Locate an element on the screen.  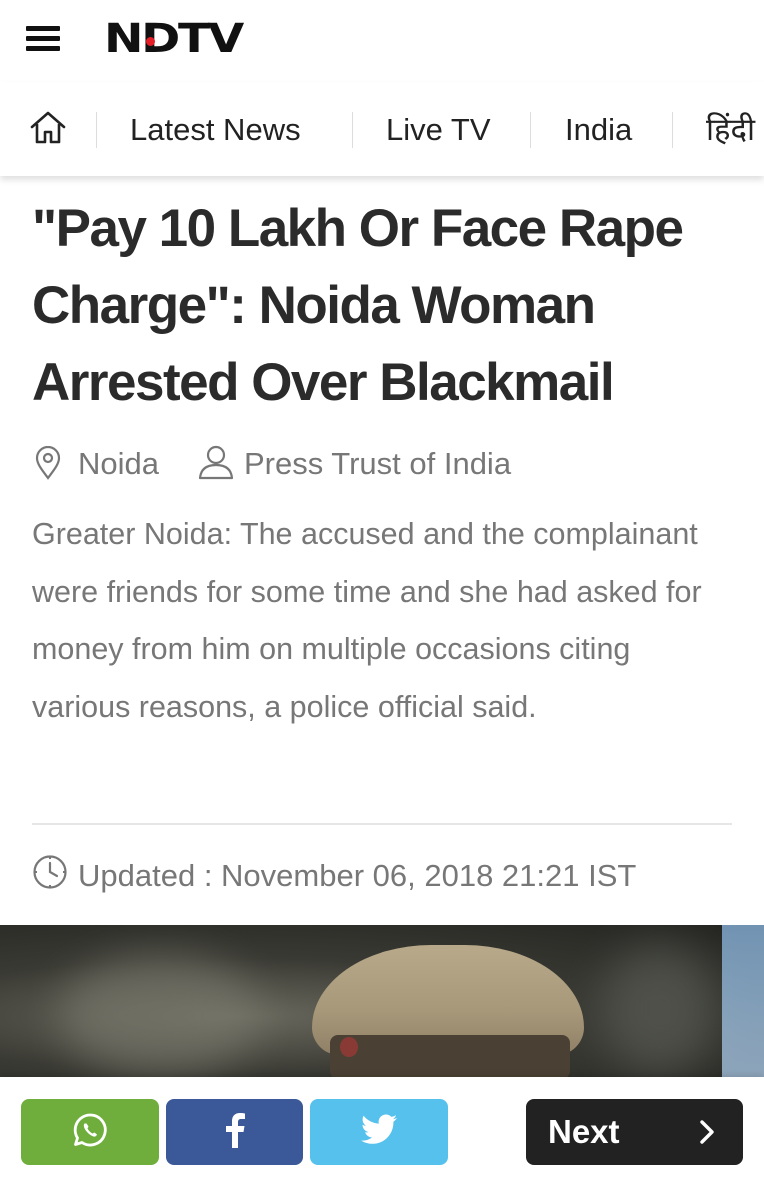
whatsapp-icon is located at coordinates (90, 1132).